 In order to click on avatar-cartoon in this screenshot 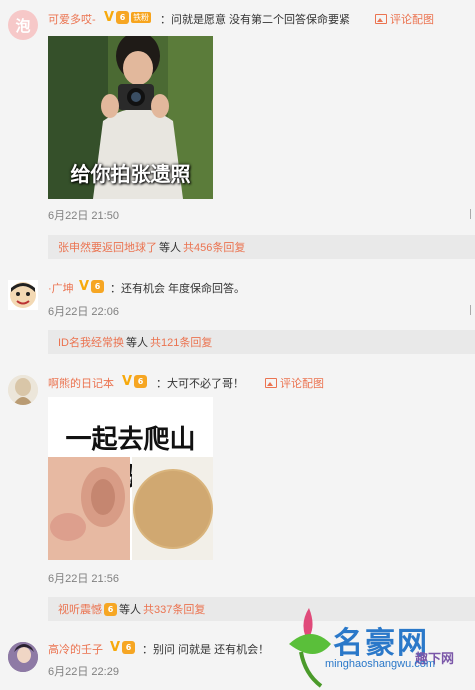, I will do `click(23, 295)`.